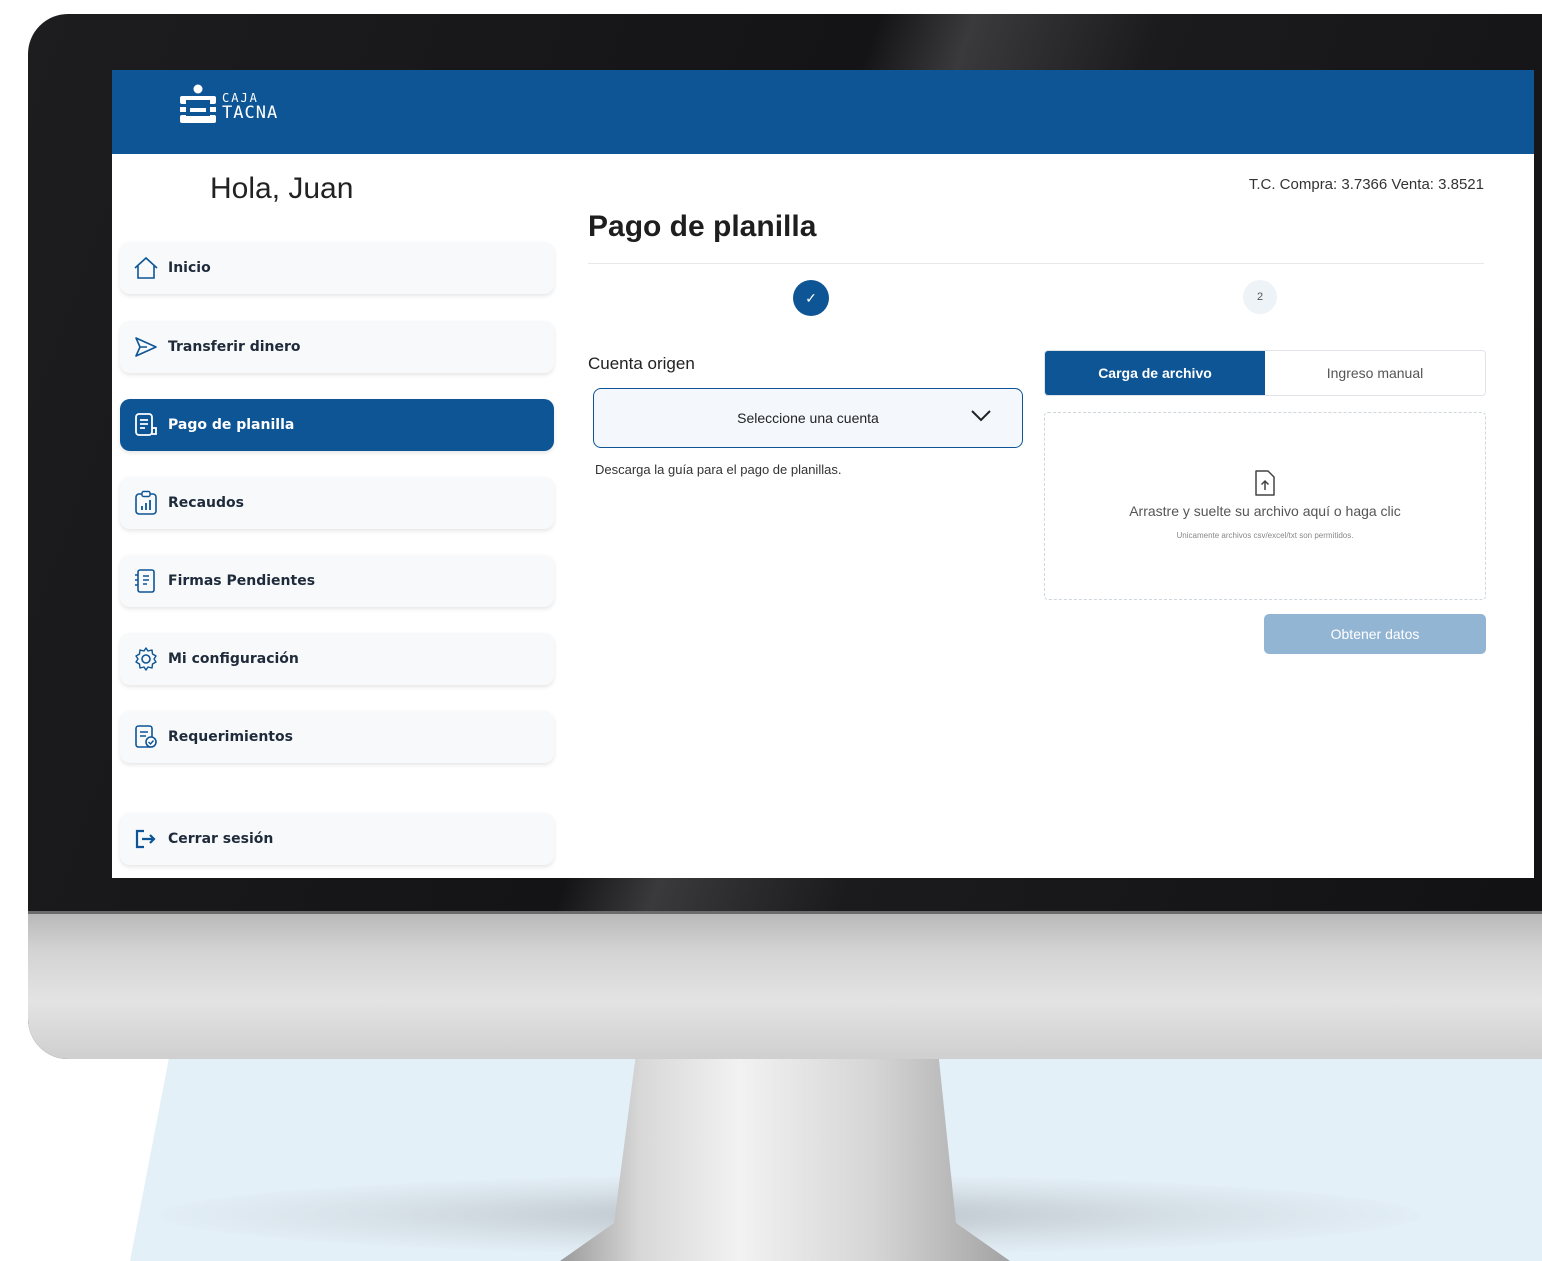 Image resolution: width=1542 pixels, height=1261 pixels. Describe the element at coordinates (1375, 373) in the screenshot. I see `tab-ingreso-manual: Ingreso manual` at that location.